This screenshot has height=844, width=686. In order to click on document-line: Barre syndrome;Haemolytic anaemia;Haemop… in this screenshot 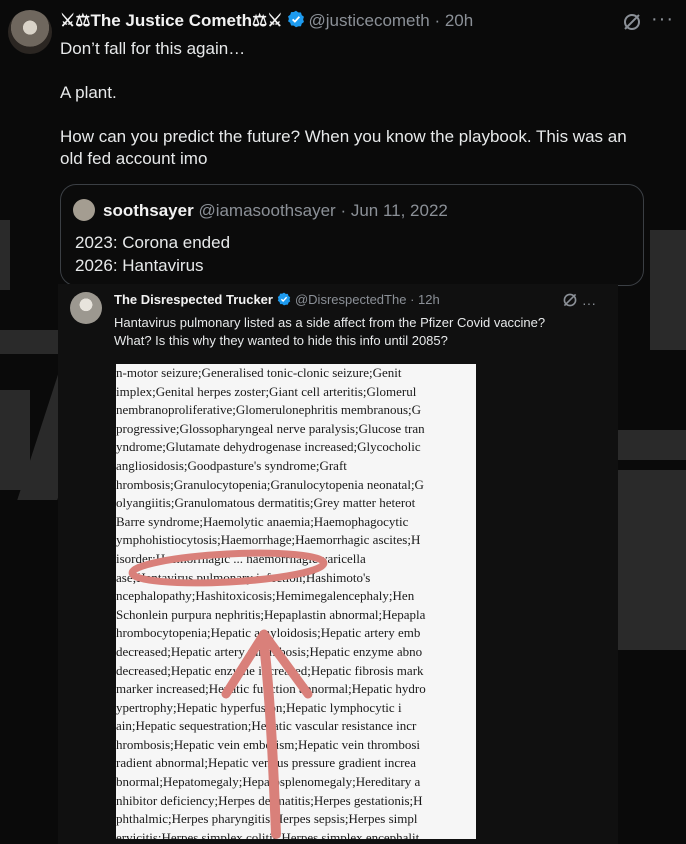, I will do `click(262, 521)`.